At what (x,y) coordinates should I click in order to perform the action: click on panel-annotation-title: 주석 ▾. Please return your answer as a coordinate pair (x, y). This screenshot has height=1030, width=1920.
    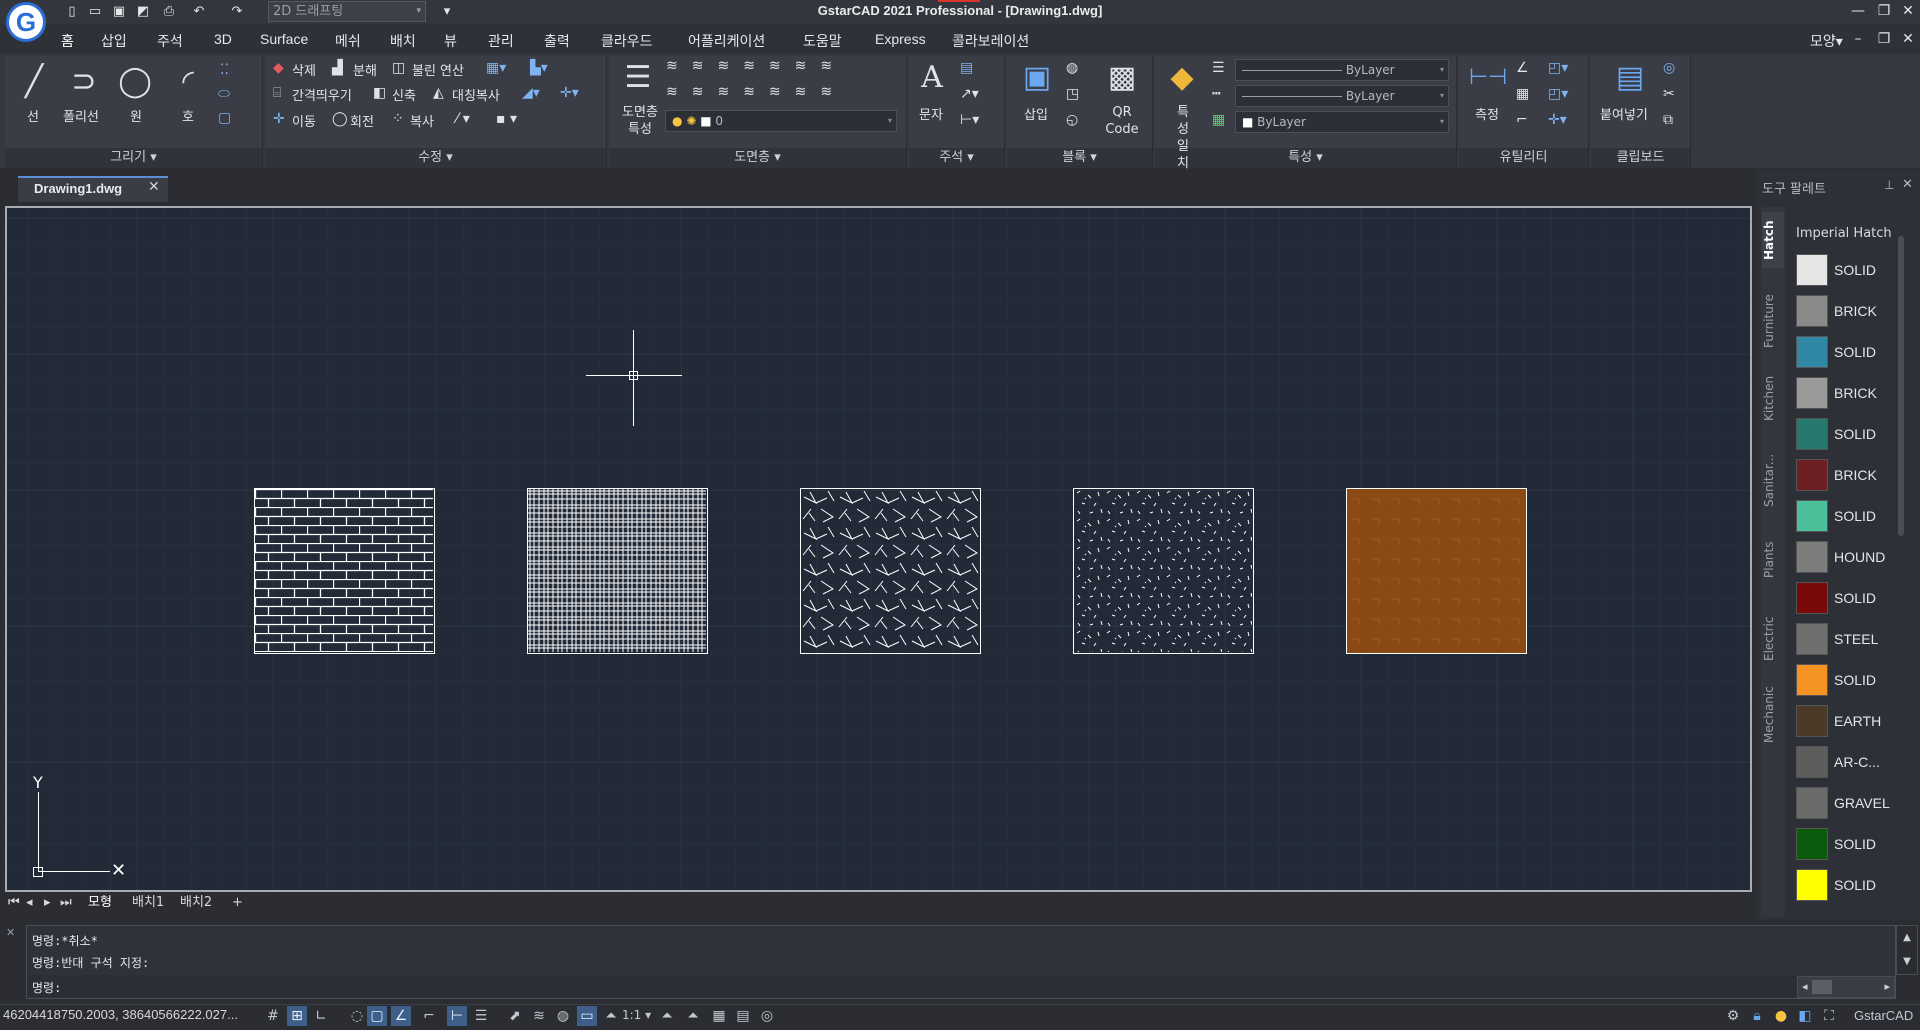
    Looking at the image, I should click on (956, 158).